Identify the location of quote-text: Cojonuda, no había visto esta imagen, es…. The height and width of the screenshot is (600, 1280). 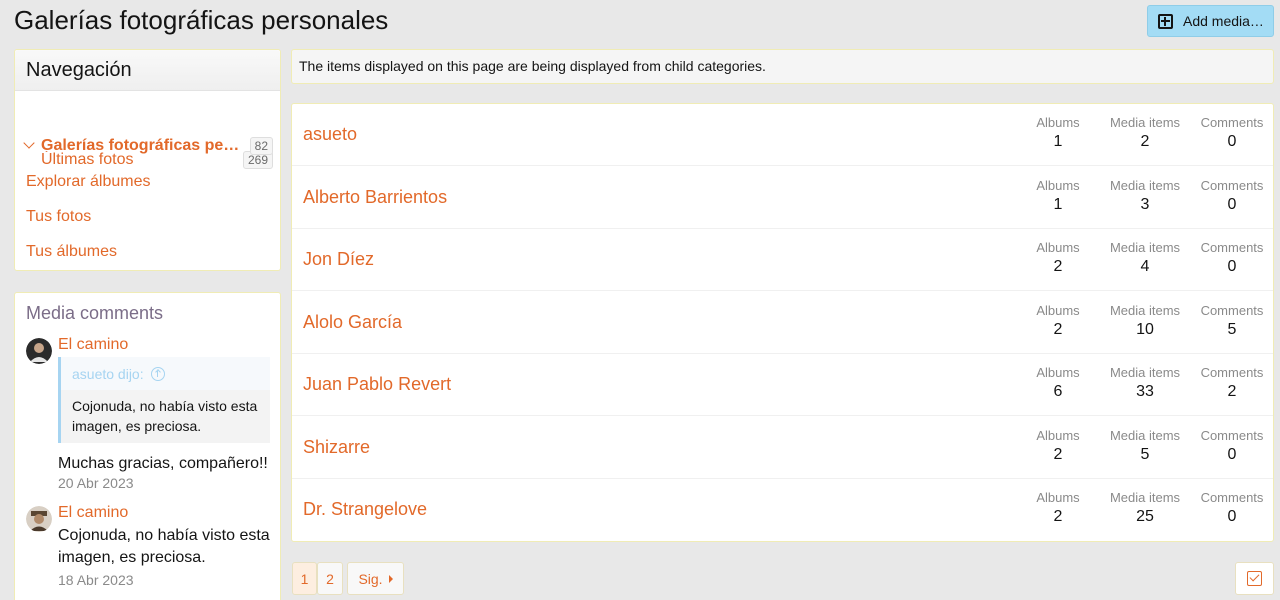
(165, 416).